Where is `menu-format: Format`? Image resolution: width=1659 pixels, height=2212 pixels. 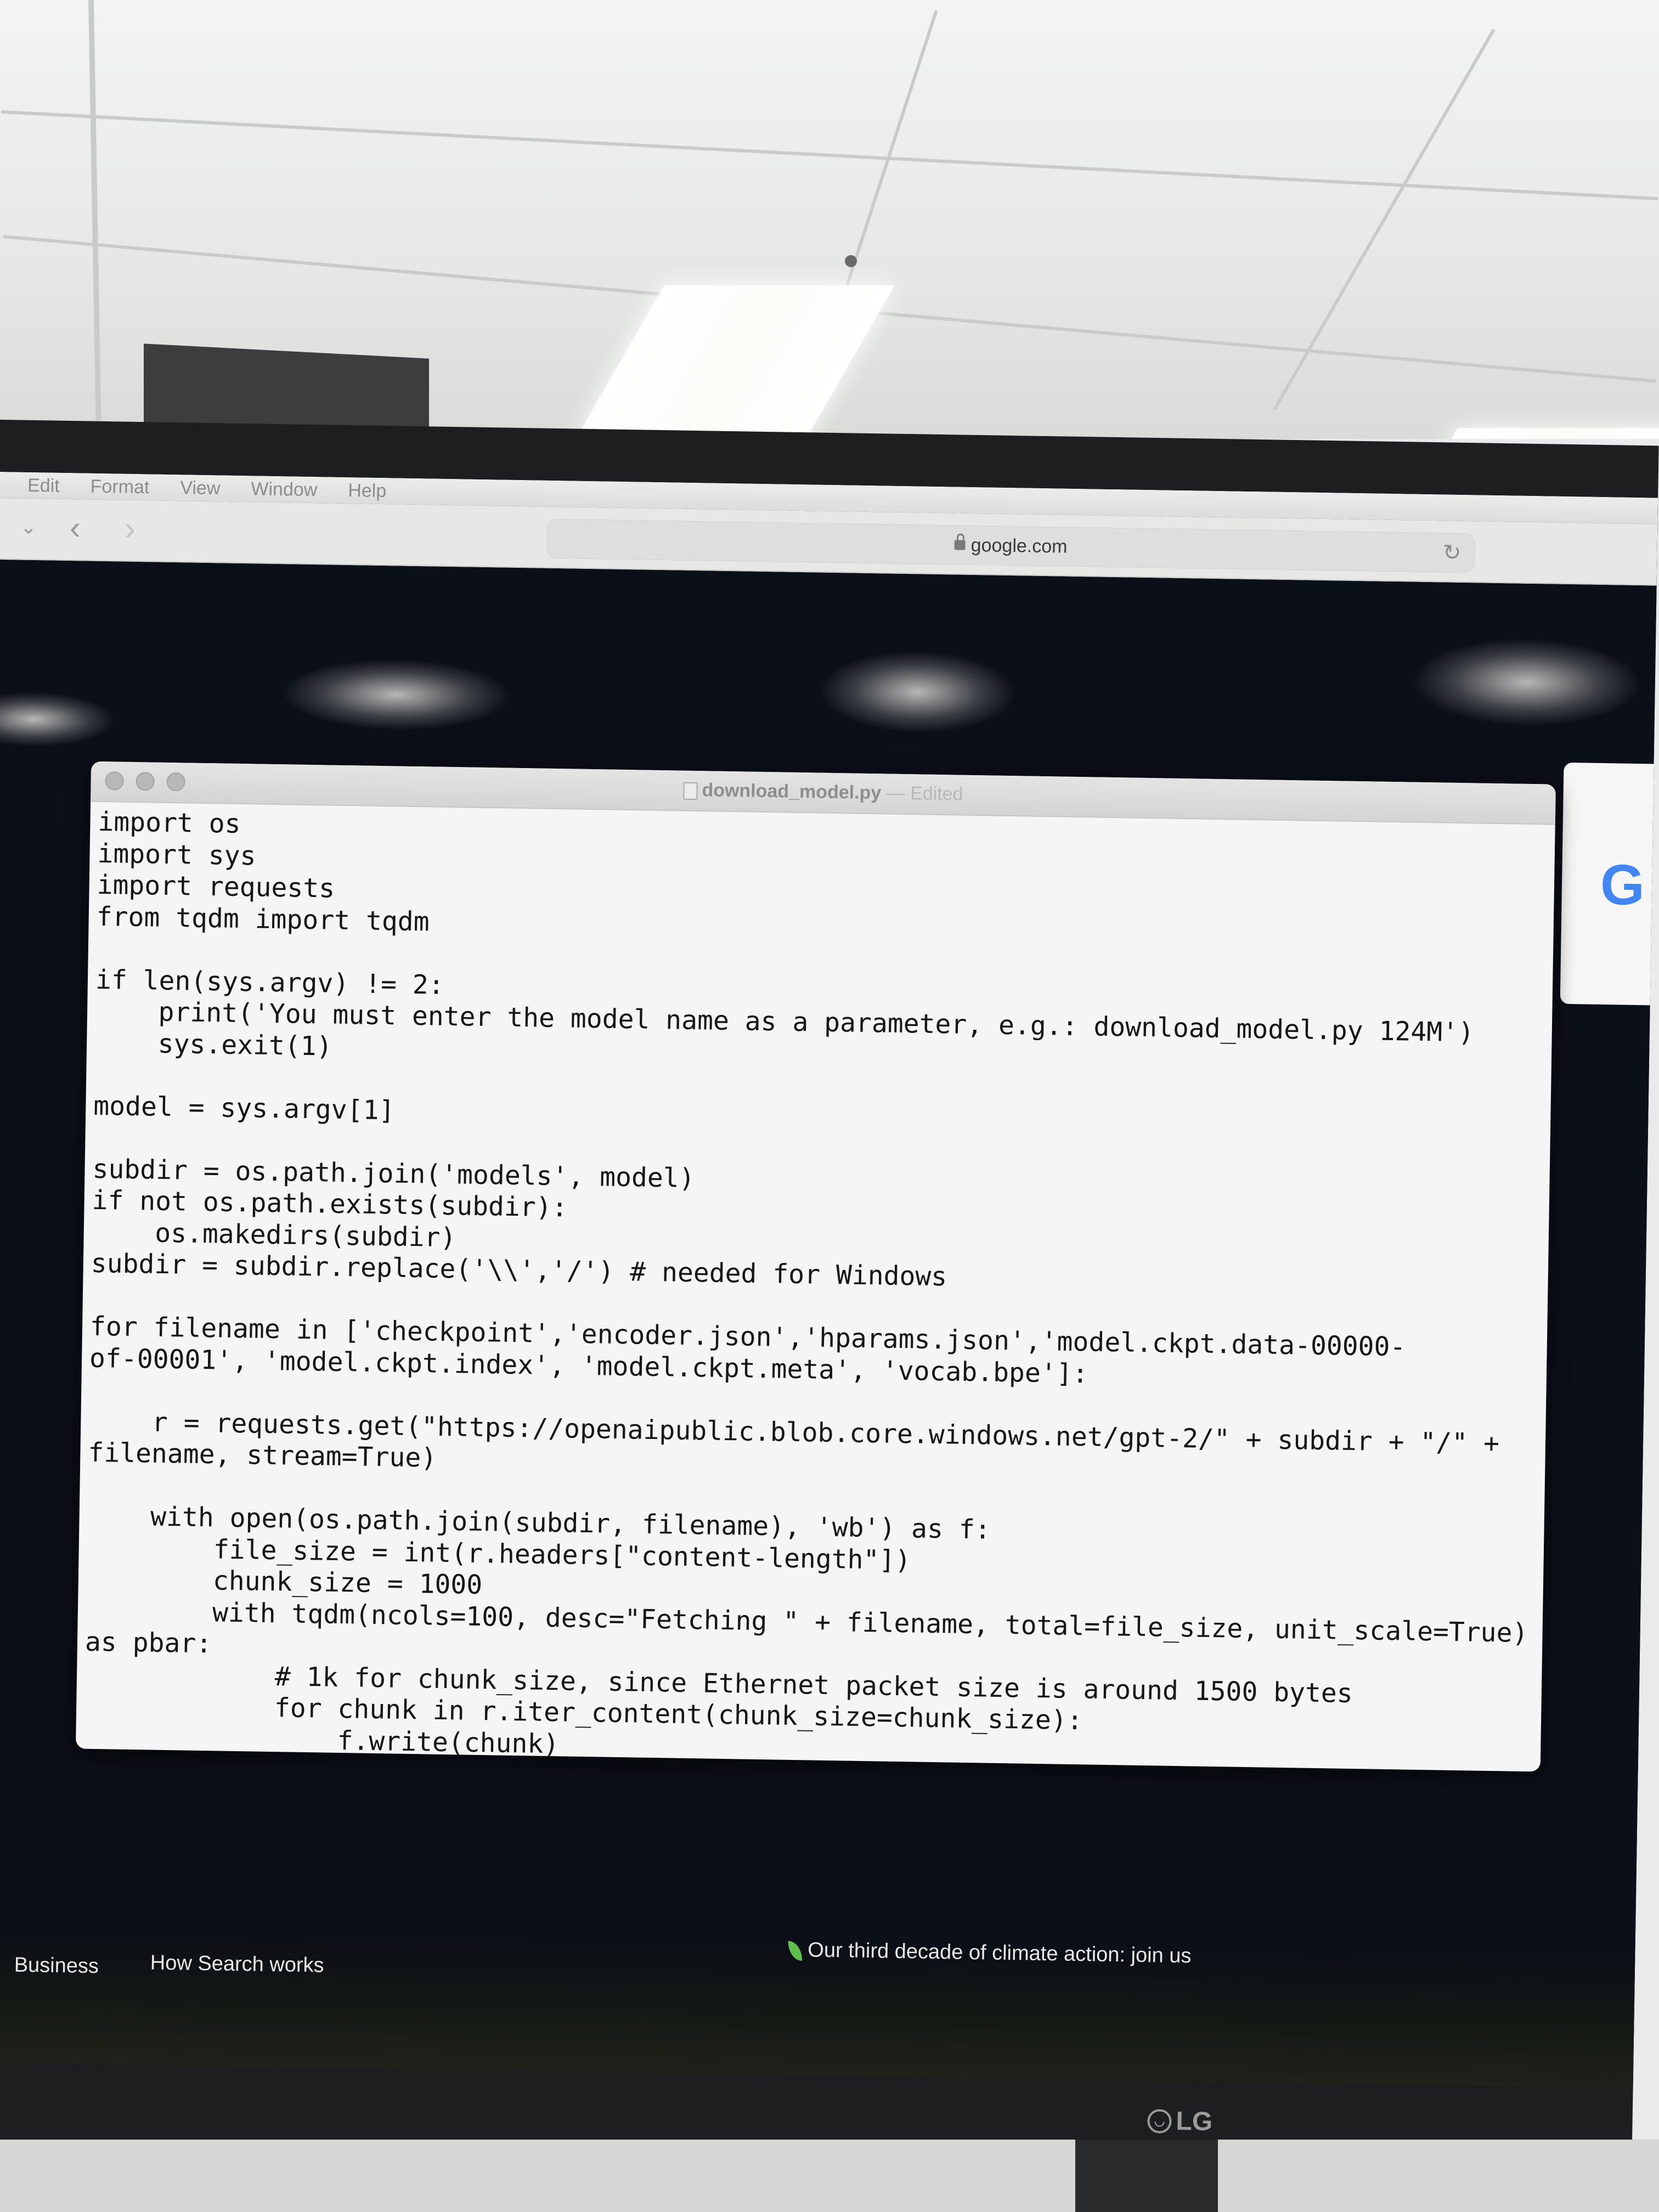 menu-format: Format is located at coordinates (119, 487).